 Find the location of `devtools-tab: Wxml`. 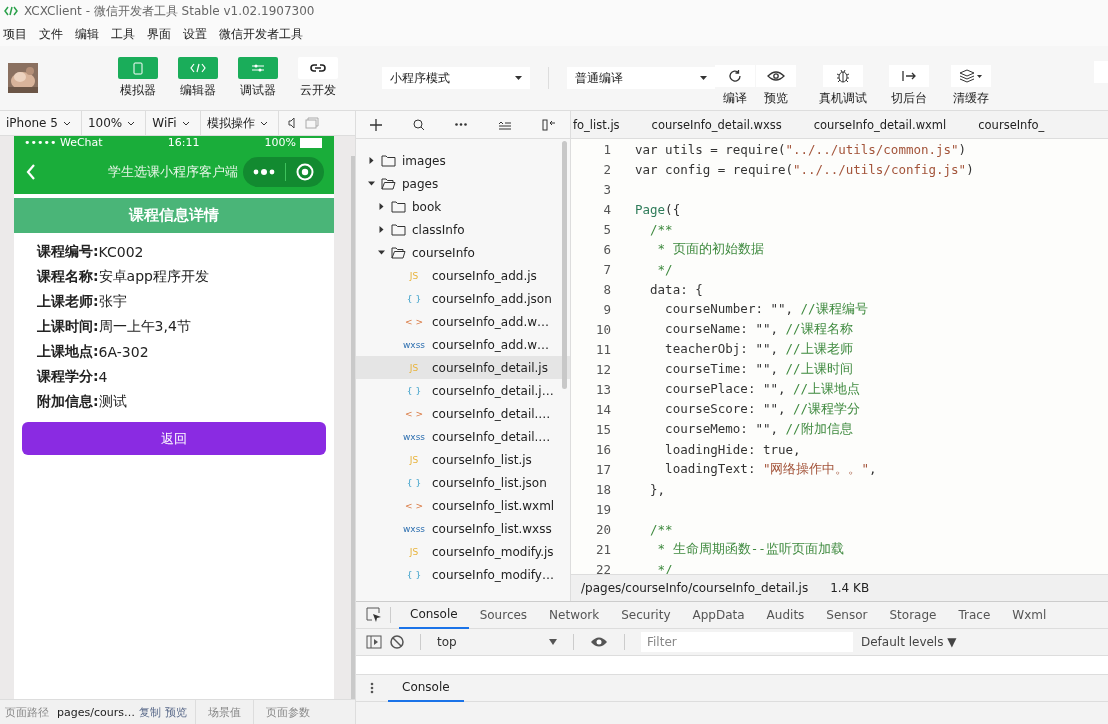

devtools-tab: Wxml is located at coordinates (1029, 615).